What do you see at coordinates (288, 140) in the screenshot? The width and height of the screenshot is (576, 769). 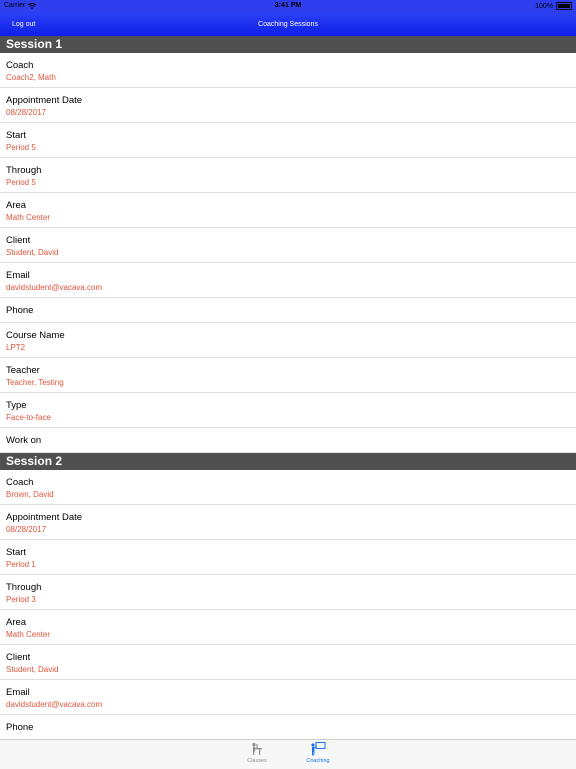 I see `field-row-start: Start Period 5` at bounding box center [288, 140].